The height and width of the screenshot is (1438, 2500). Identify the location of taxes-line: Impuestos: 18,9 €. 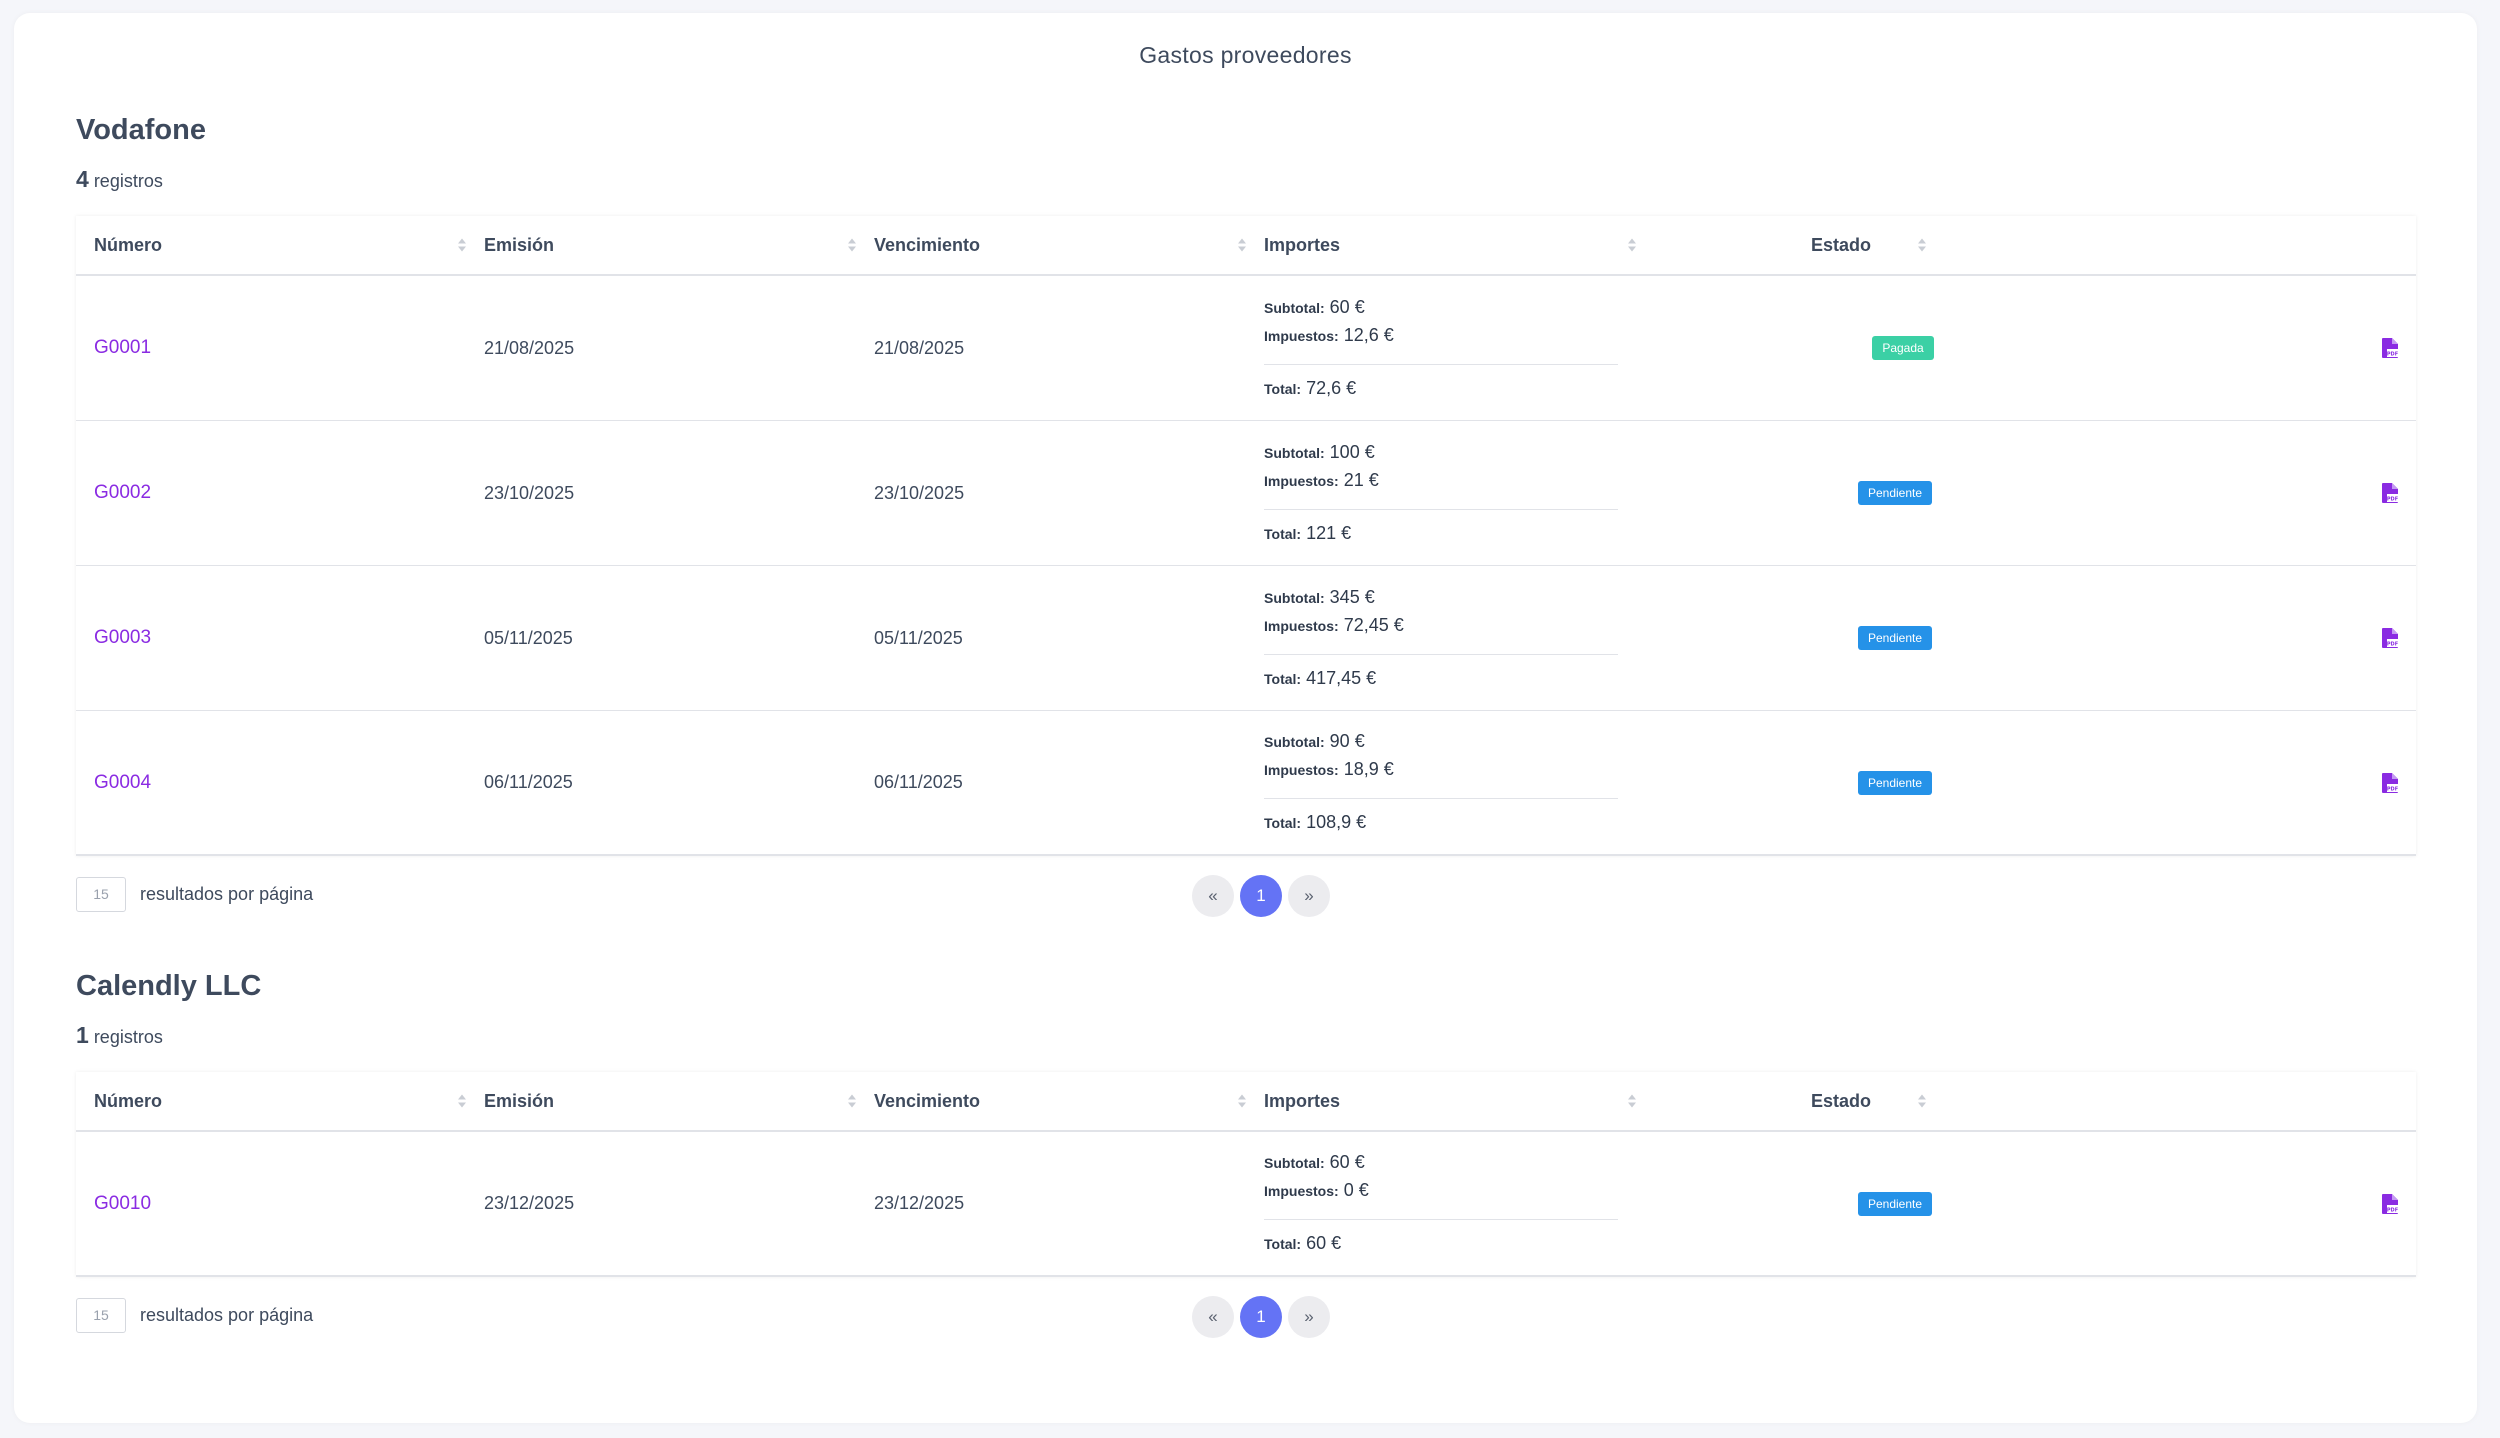
(1329, 770).